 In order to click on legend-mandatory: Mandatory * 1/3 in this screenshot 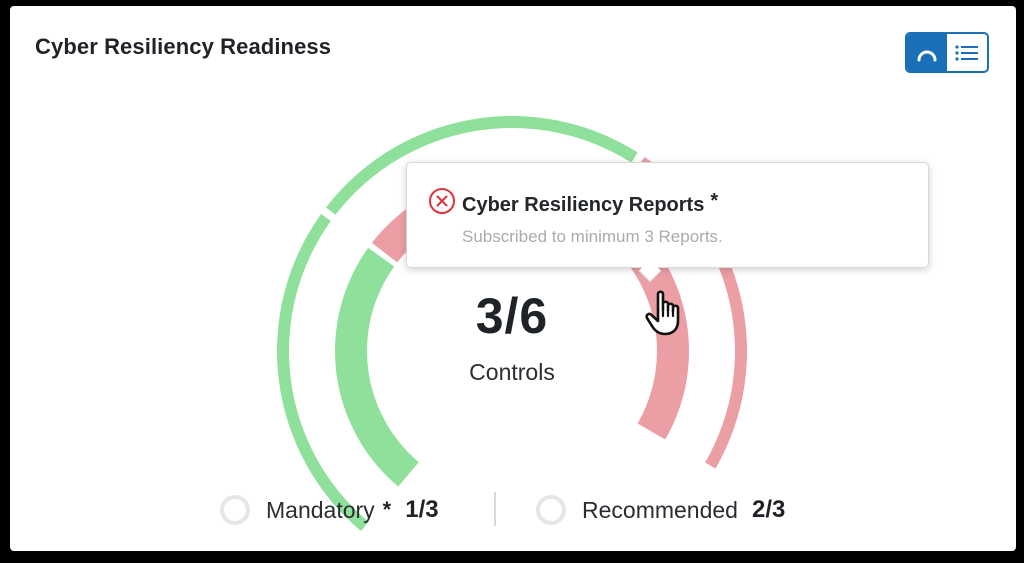, I will do `click(328, 510)`.